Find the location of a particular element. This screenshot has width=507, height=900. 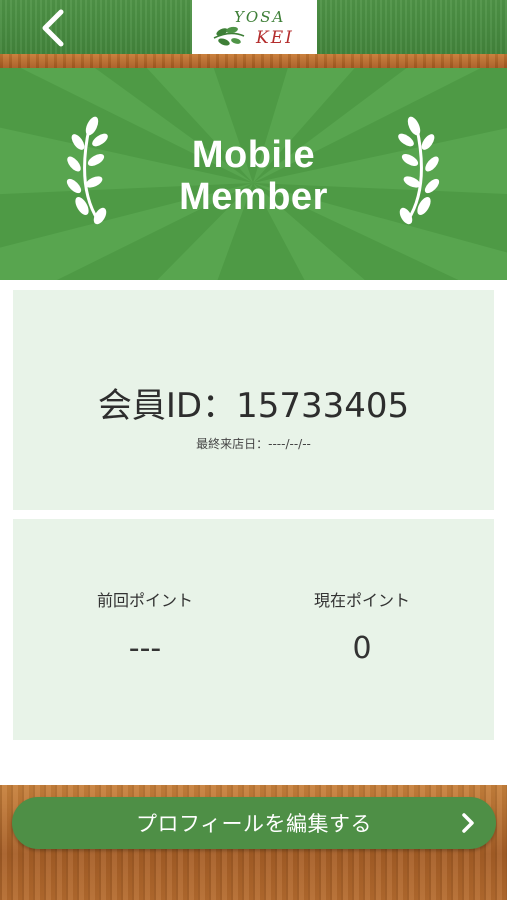

previous-points-label: 前回ポイント is located at coordinates (144, 600).